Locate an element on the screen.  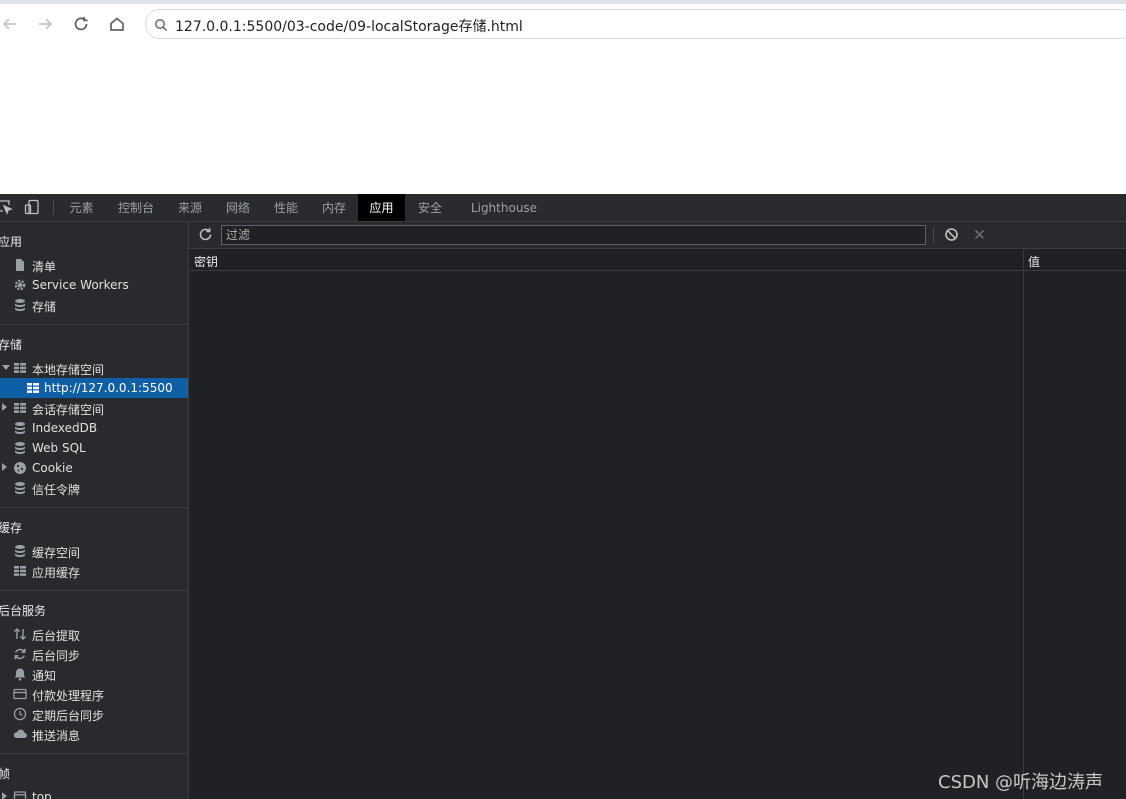
clear-all-icon is located at coordinates (951, 234).